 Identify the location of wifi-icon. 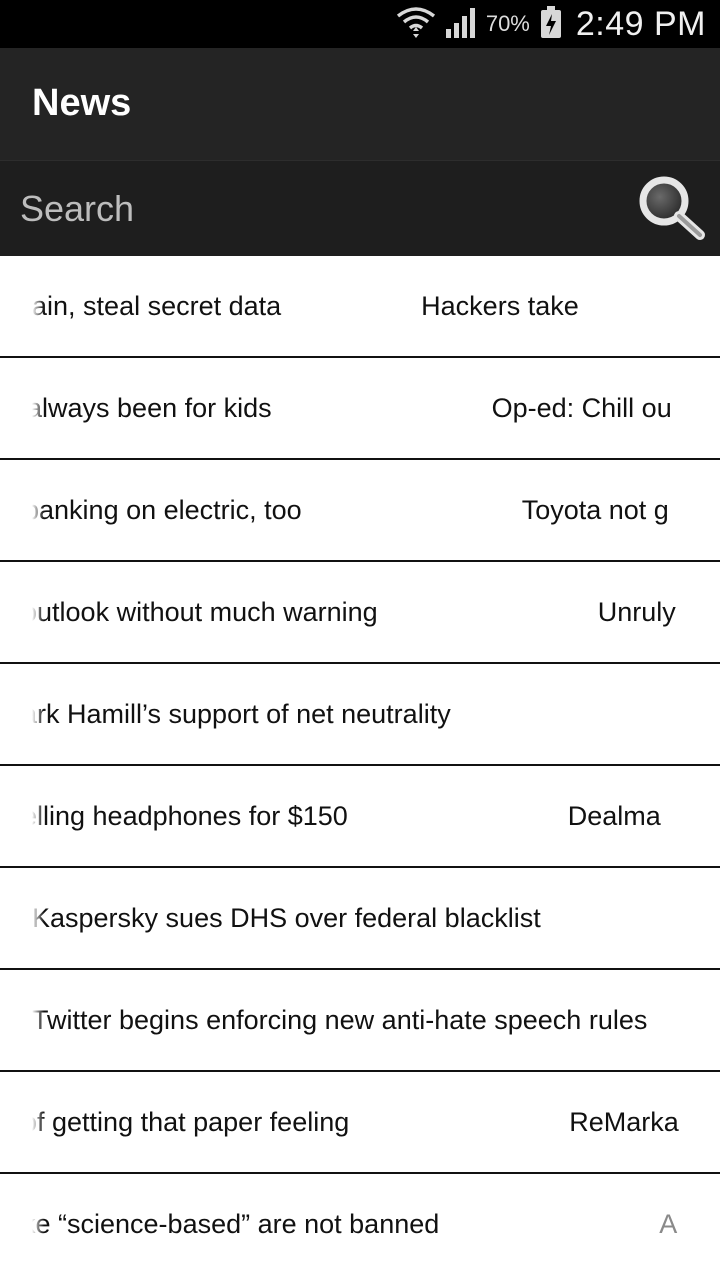
(416, 24).